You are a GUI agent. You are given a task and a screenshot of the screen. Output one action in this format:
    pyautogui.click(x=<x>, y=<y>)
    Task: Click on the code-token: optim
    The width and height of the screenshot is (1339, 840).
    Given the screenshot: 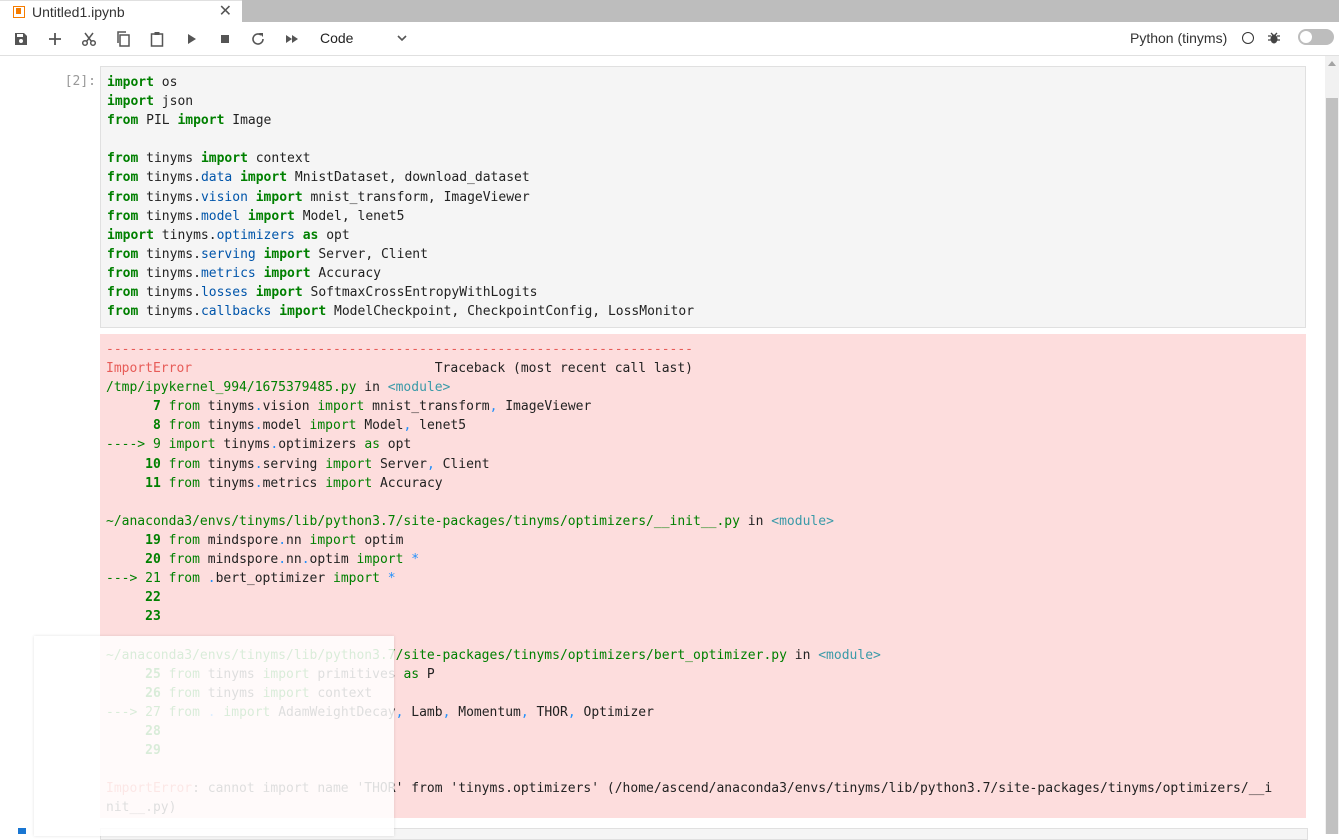 What is the action you would take?
    pyautogui.click(x=380, y=540)
    